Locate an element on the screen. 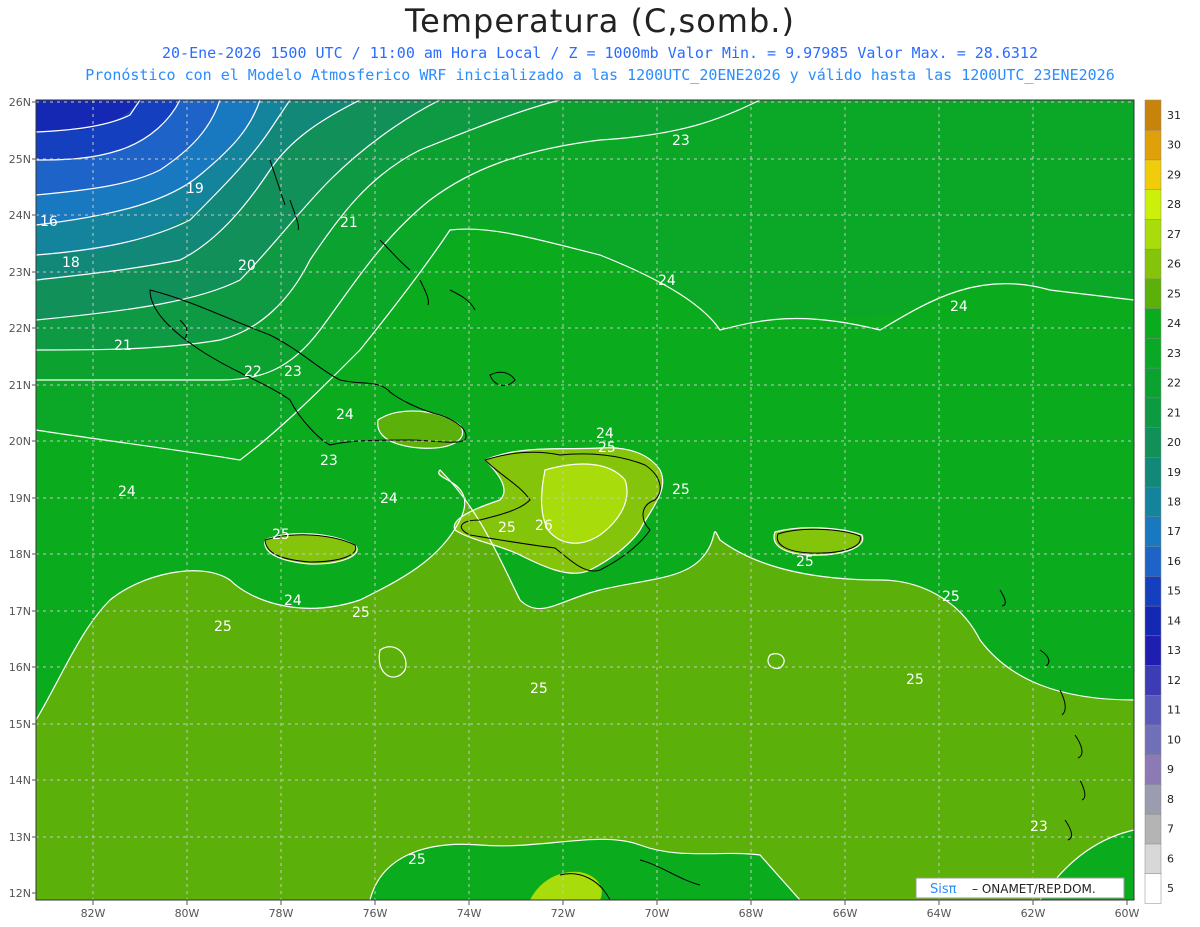  lat-label: 24N is located at coordinates (20, 215).